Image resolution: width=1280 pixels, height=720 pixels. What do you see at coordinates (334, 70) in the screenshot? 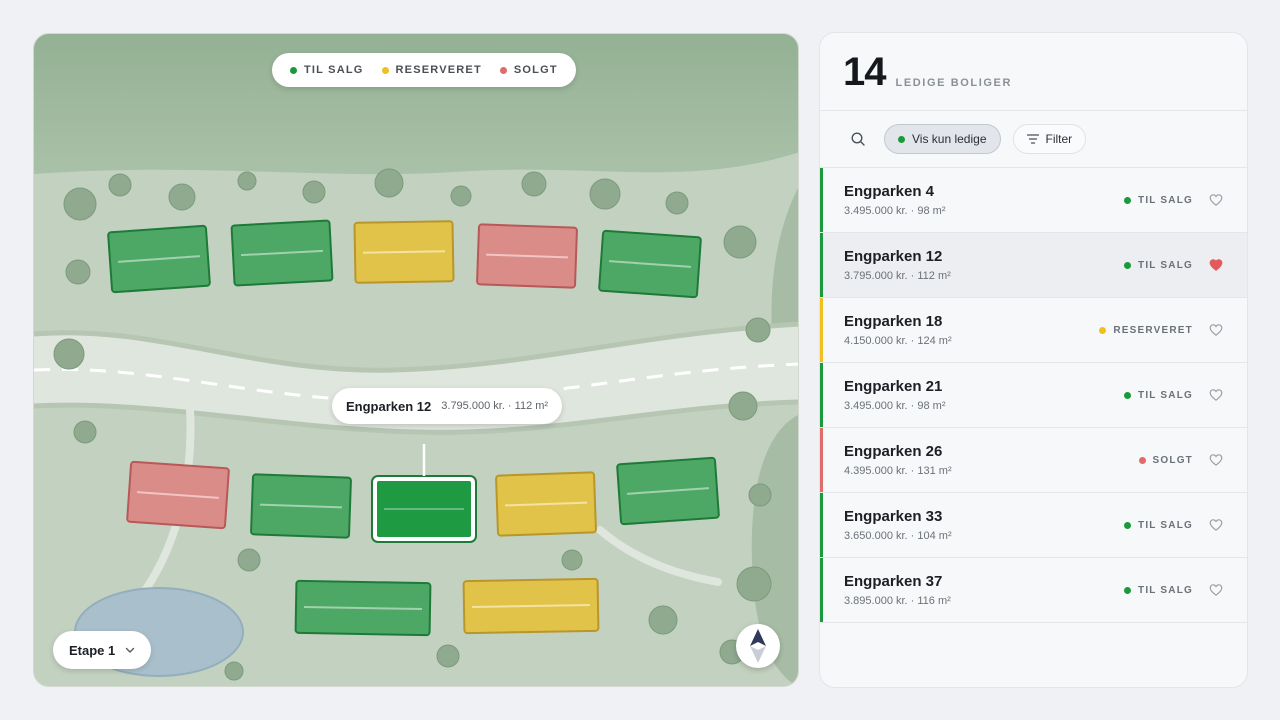
I see `legend-label: TIL SALG` at bounding box center [334, 70].